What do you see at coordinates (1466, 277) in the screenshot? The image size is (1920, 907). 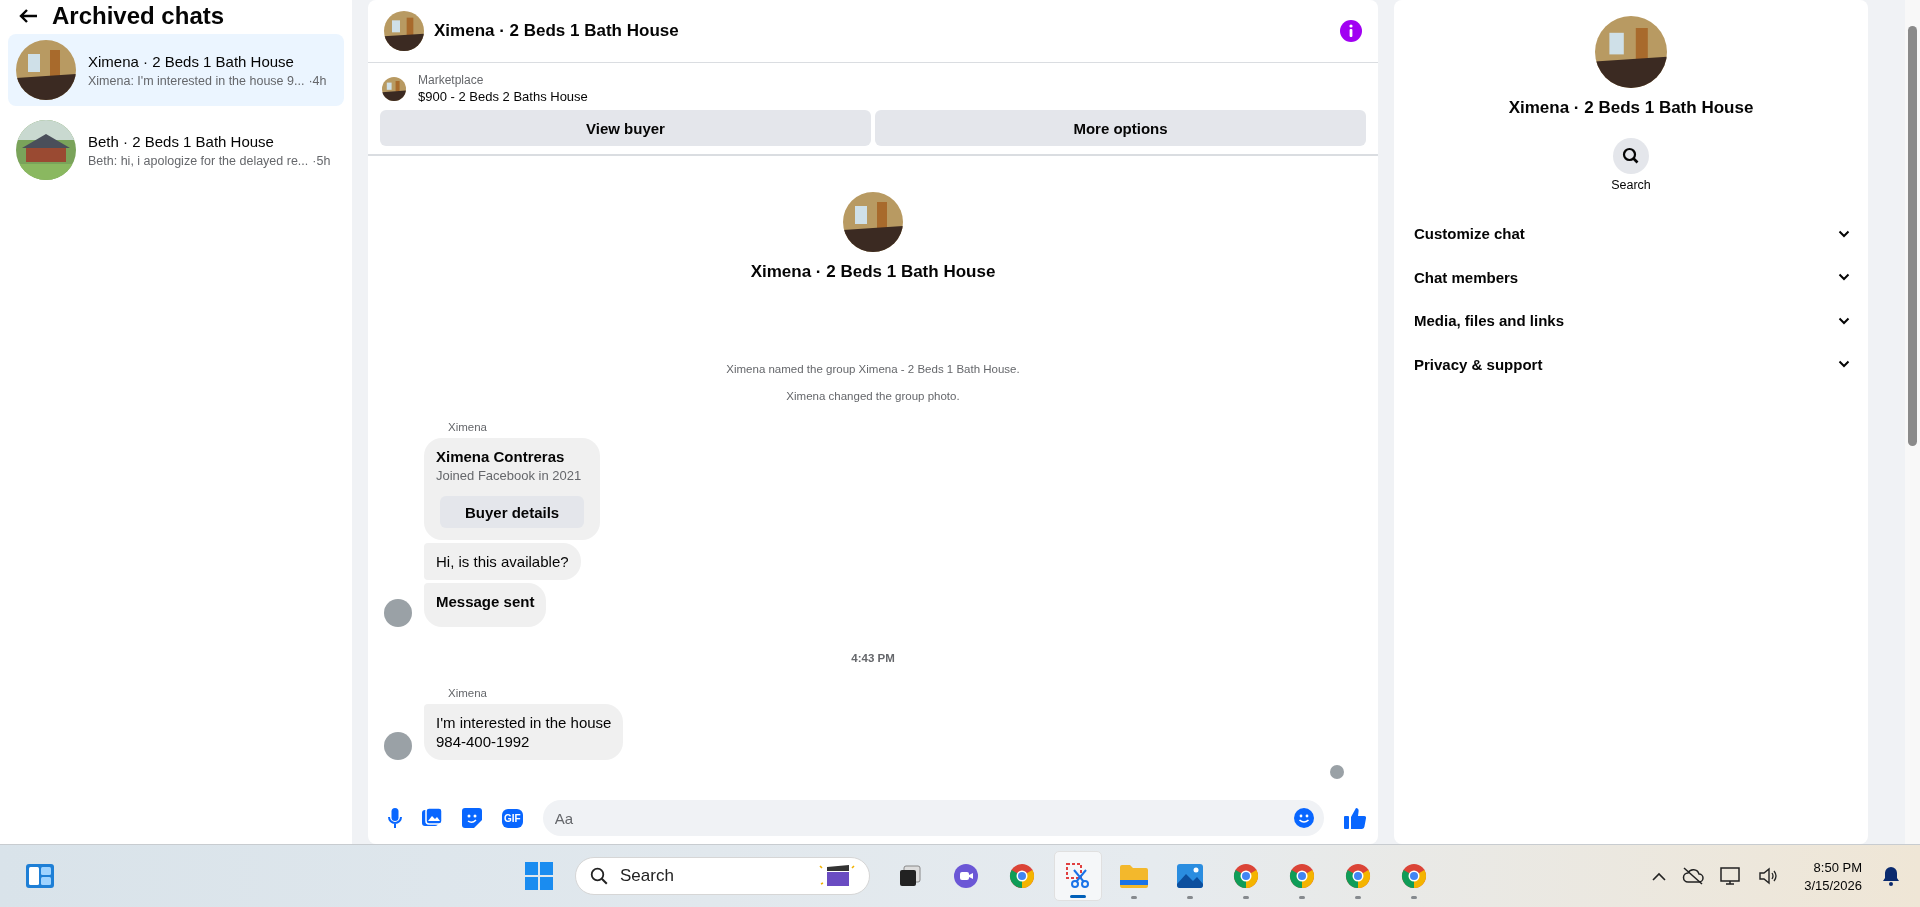 I see `section-label: Chat members` at bounding box center [1466, 277].